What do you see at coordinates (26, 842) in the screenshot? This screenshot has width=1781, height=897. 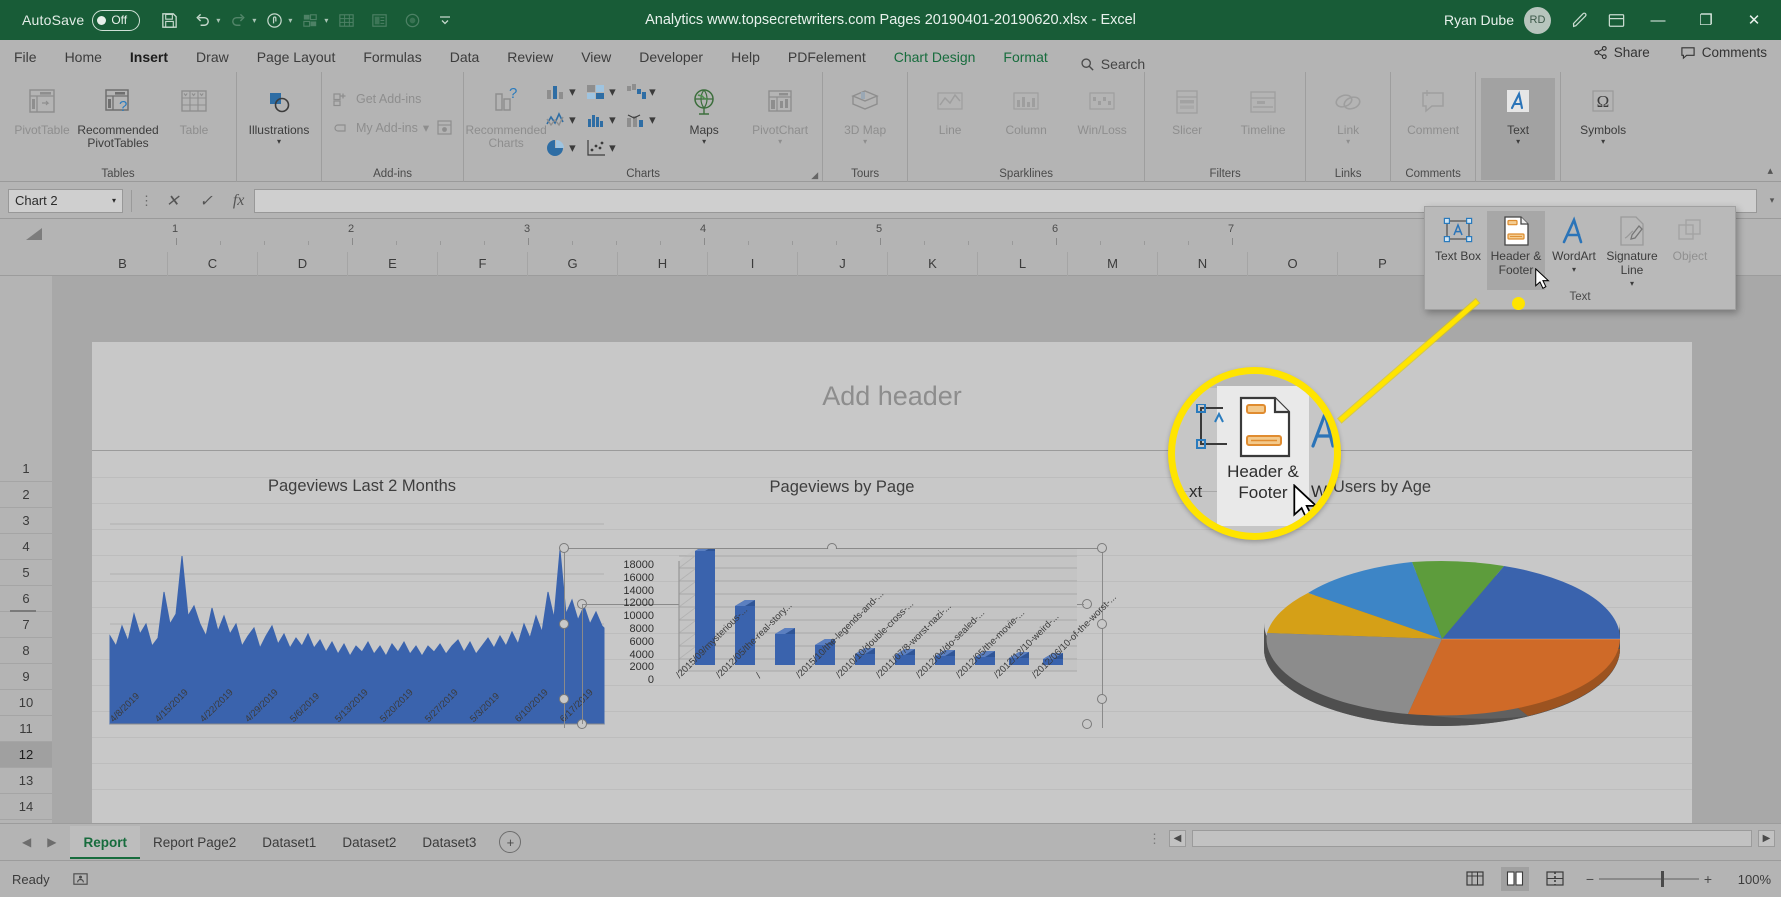 I see `sheet-nav-previous-icon: ◀` at bounding box center [26, 842].